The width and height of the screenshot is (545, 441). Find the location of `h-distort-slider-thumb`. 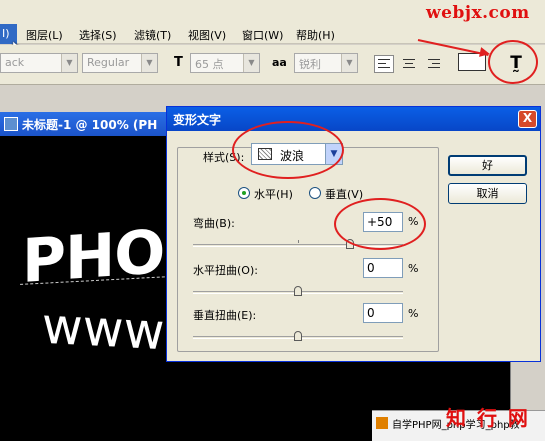

h-distort-slider-thumb is located at coordinates (298, 291).